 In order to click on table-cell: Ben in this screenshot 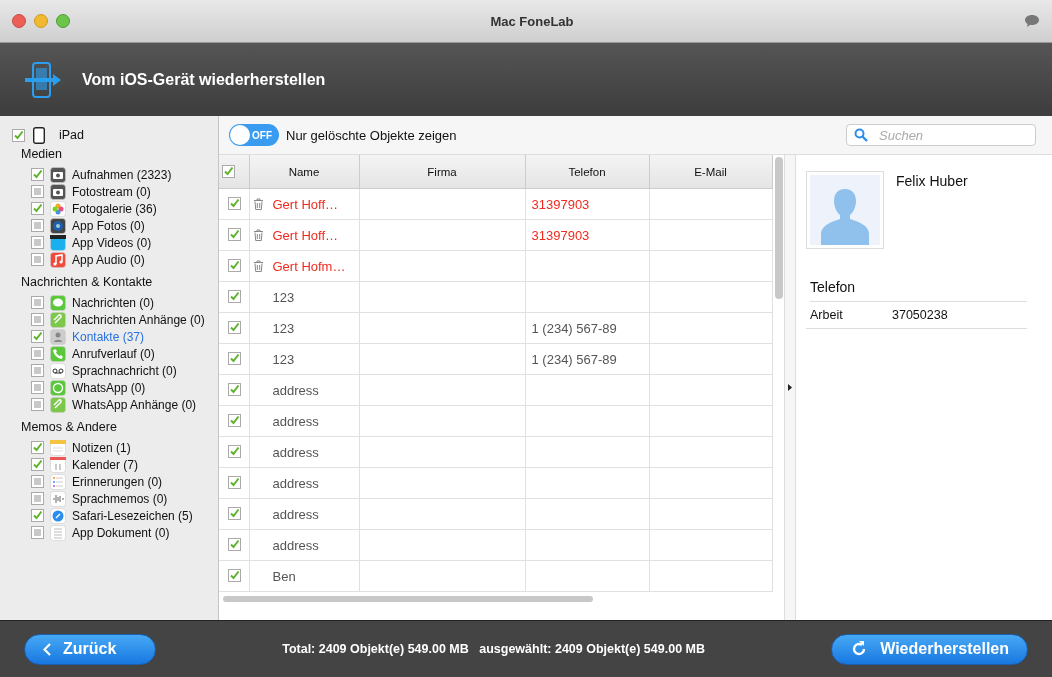, I will do `click(284, 576)`.